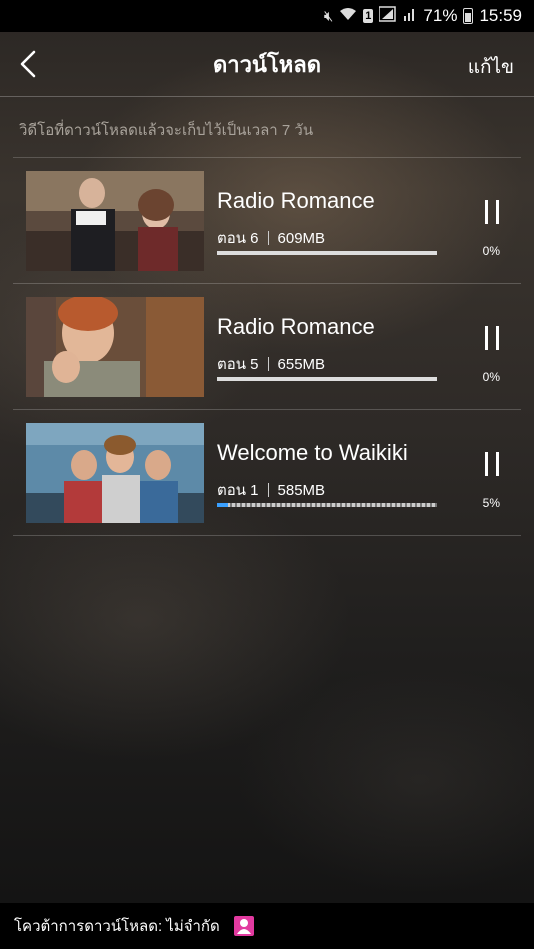 Image resolution: width=534 pixels, height=949 pixels. Describe the element at coordinates (243, 926) in the screenshot. I see `user-icon` at that location.